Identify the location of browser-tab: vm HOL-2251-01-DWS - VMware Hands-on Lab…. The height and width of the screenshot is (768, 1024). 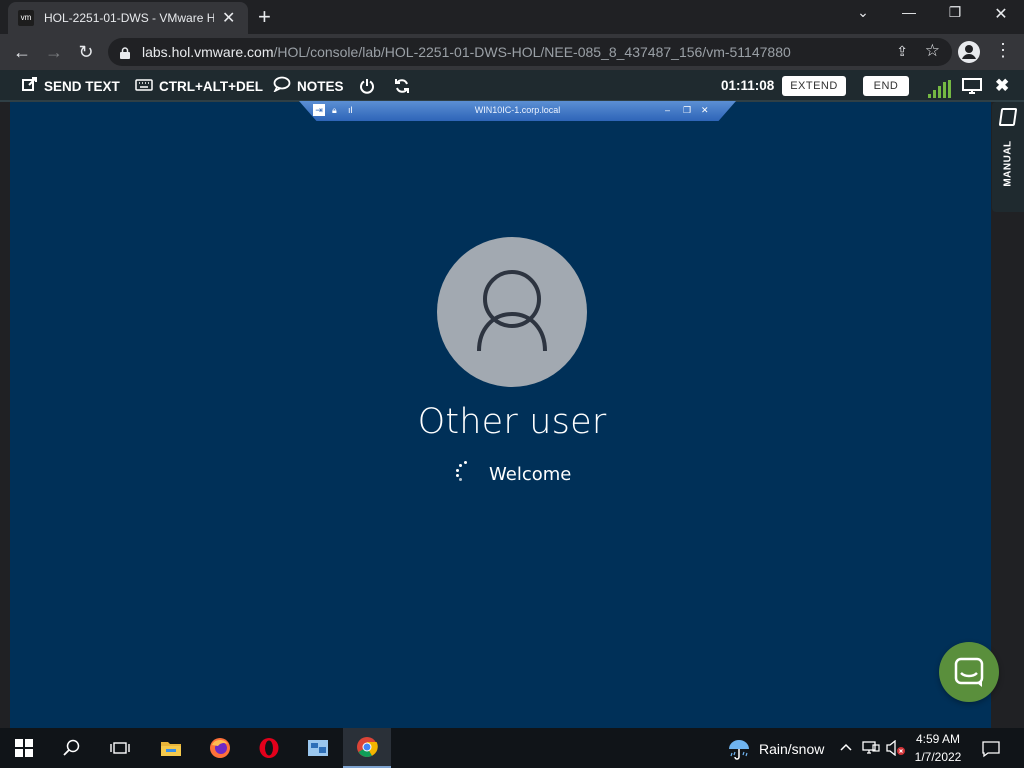
(128, 18).